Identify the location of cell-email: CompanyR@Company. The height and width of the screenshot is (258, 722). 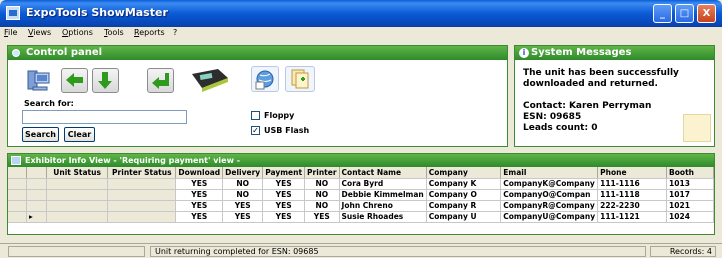
(549, 206).